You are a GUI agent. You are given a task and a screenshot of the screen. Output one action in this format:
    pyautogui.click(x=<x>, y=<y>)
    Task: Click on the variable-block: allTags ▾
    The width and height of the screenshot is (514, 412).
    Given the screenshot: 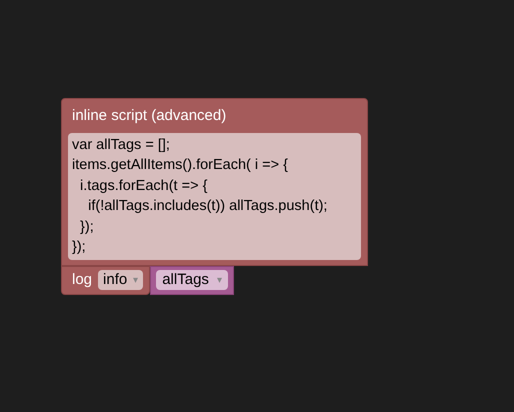 What is the action you would take?
    pyautogui.click(x=192, y=280)
    